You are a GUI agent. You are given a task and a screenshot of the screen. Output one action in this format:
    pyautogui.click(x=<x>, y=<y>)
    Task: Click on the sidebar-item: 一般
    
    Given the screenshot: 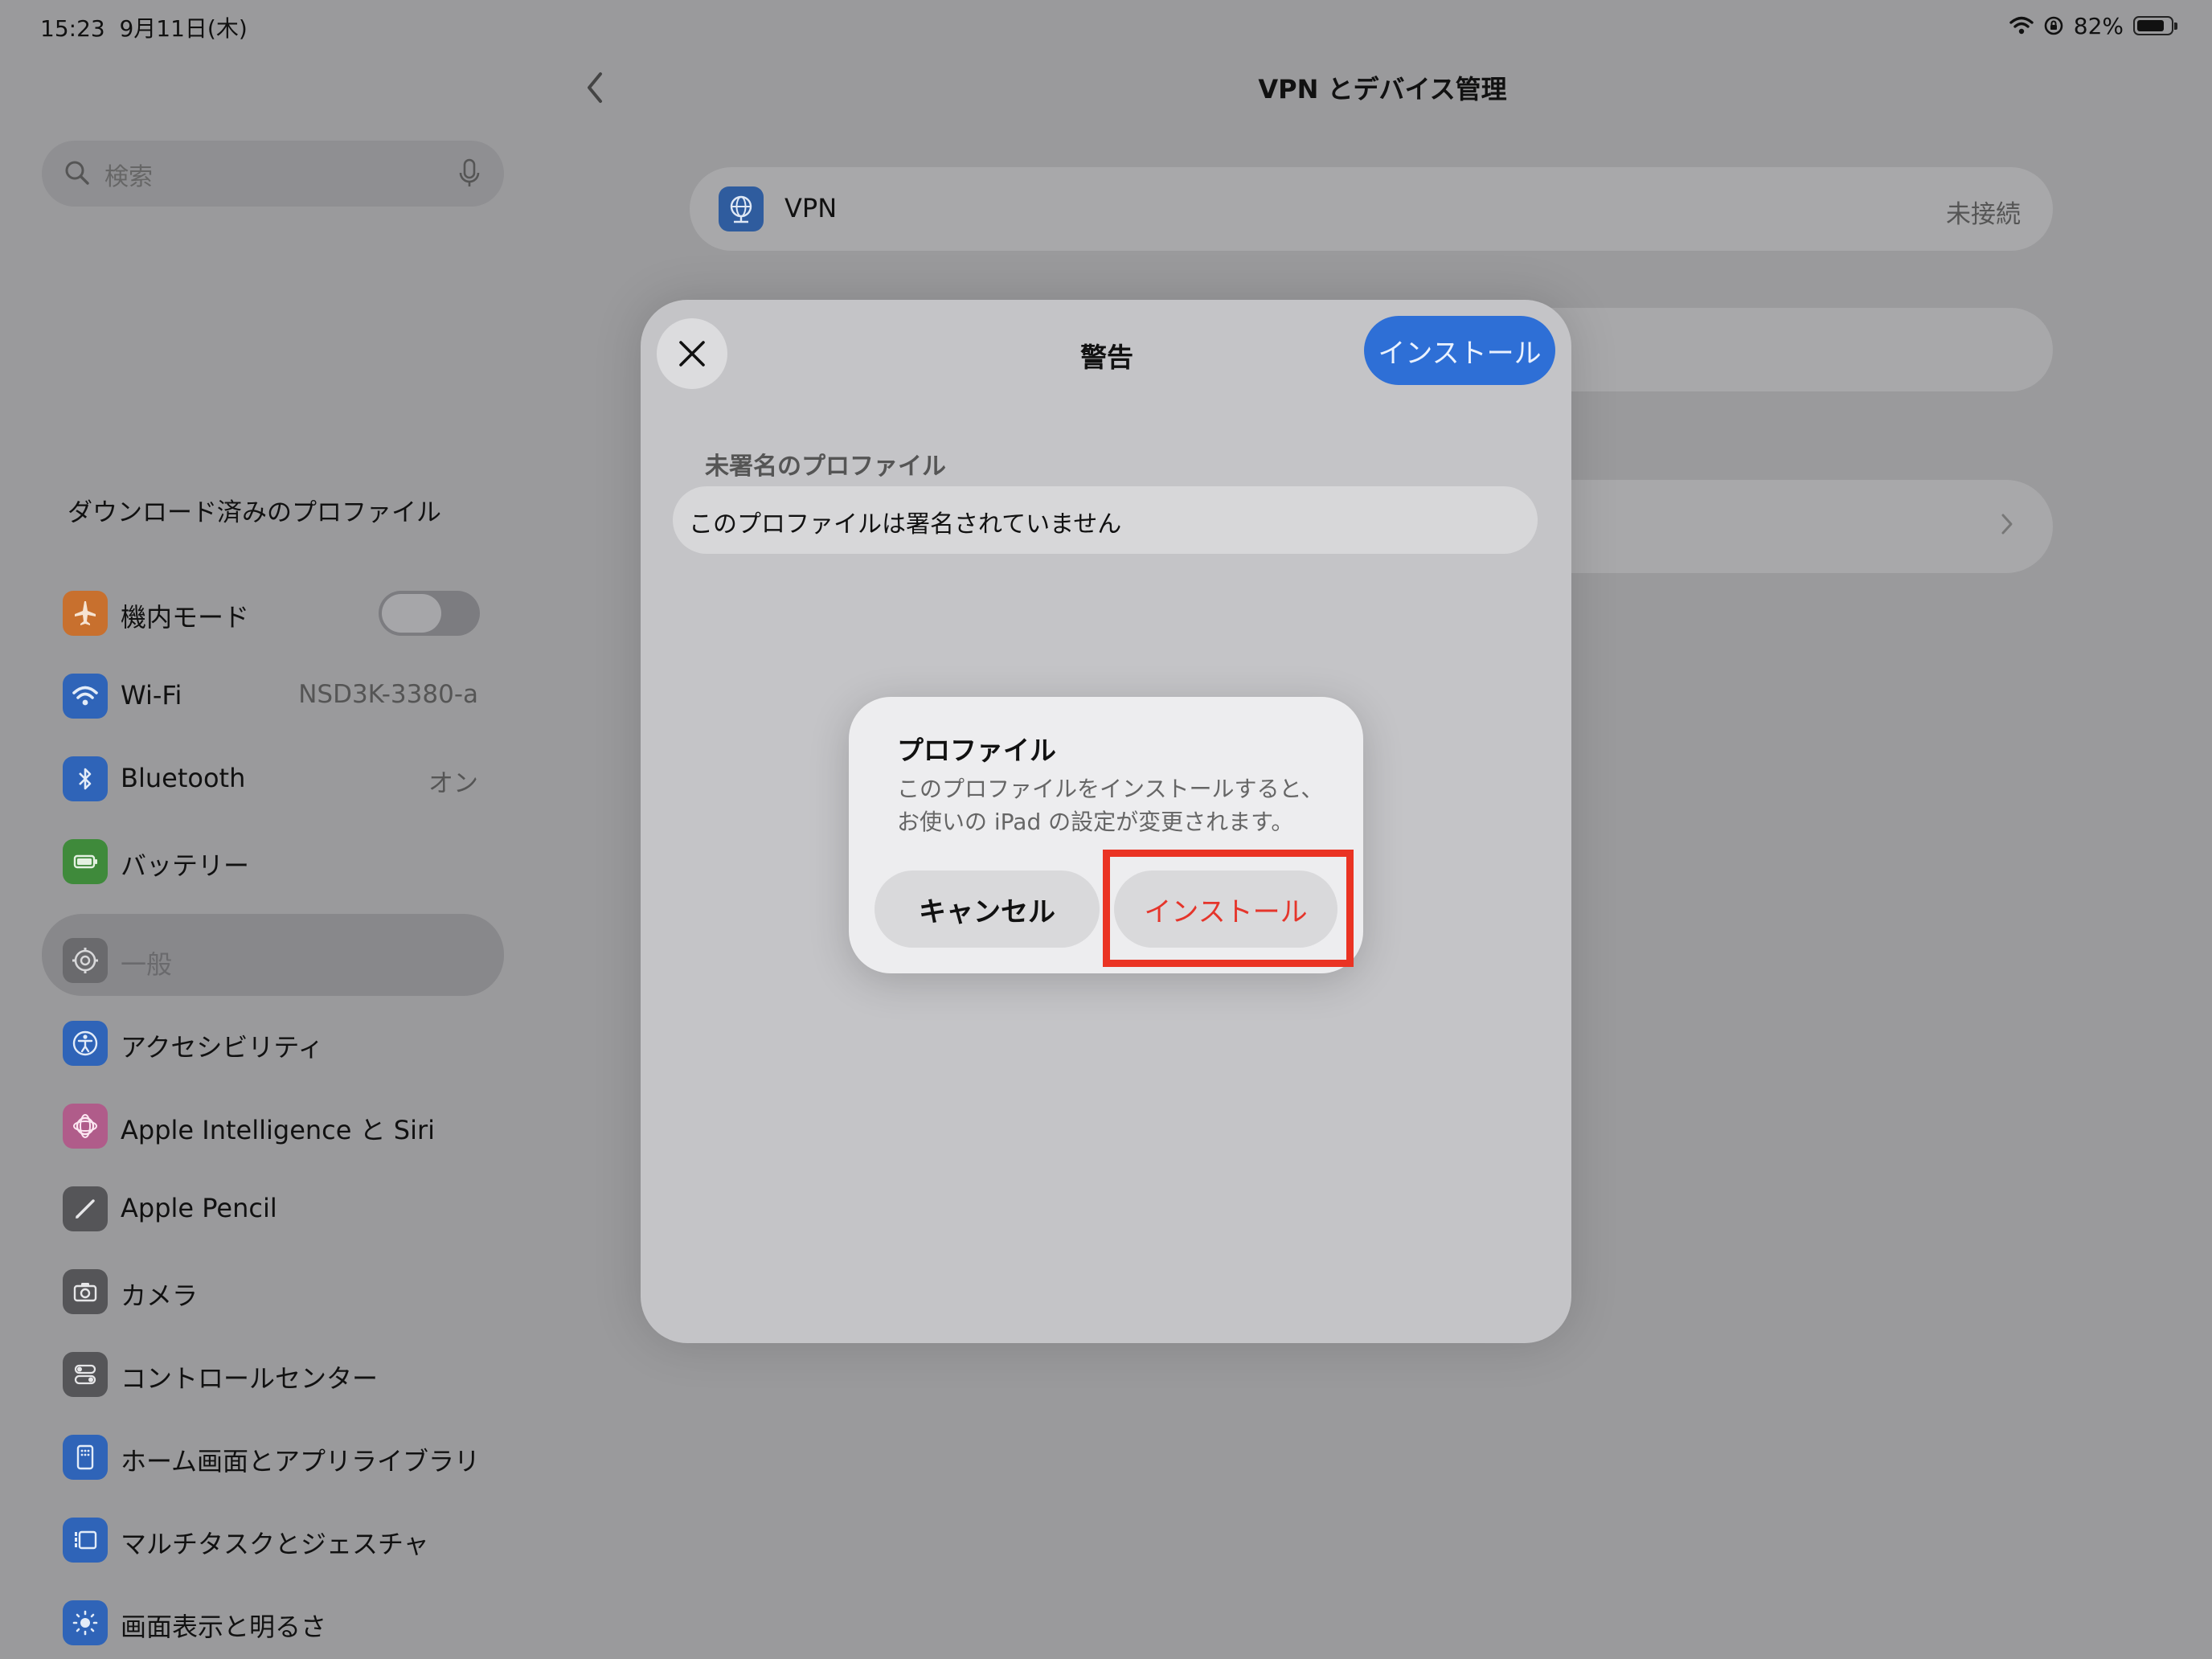 What is the action you would take?
    pyautogui.click(x=273, y=955)
    